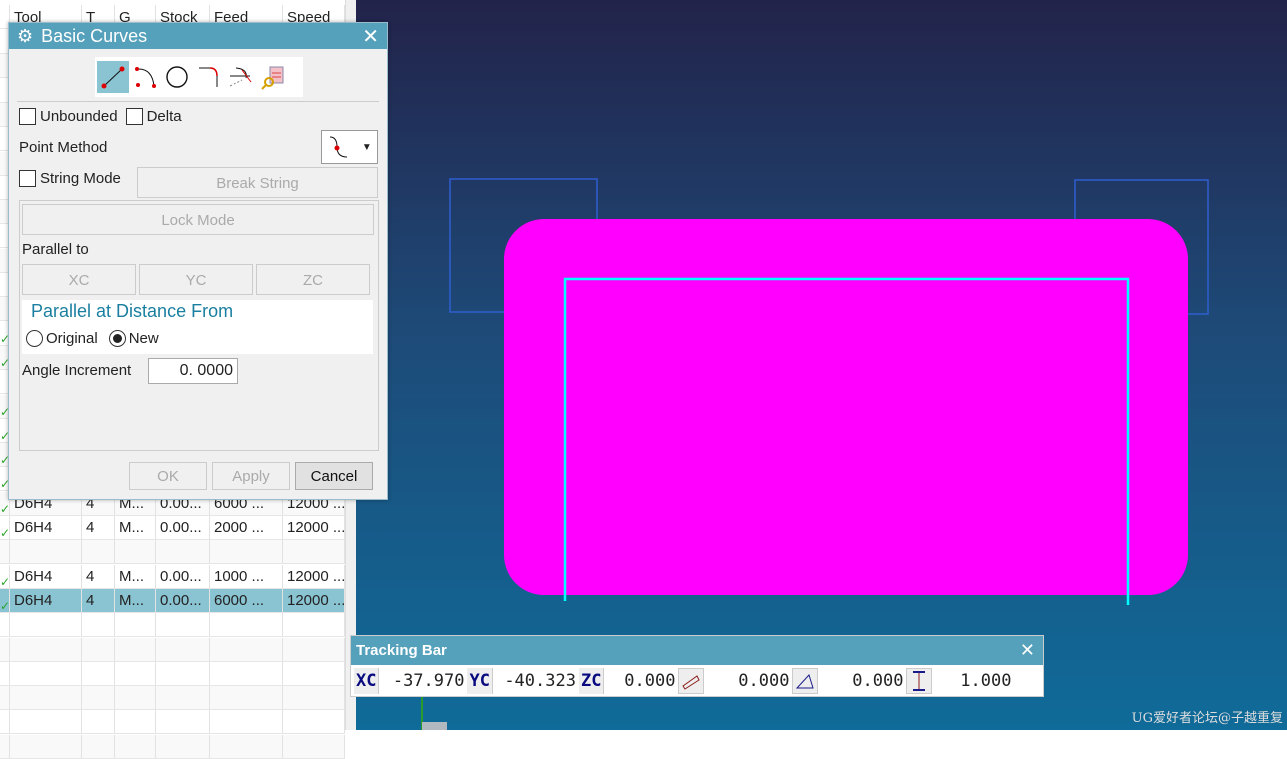 The width and height of the screenshot is (1287, 759). I want to click on length-icon, so click(691, 681).